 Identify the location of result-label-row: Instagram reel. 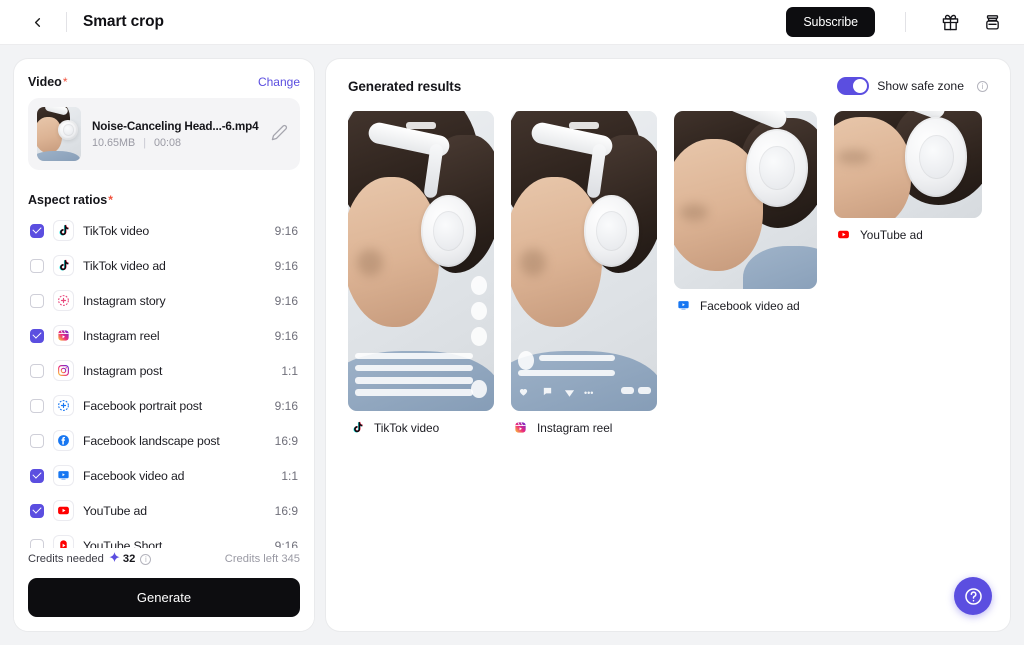
(584, 427).